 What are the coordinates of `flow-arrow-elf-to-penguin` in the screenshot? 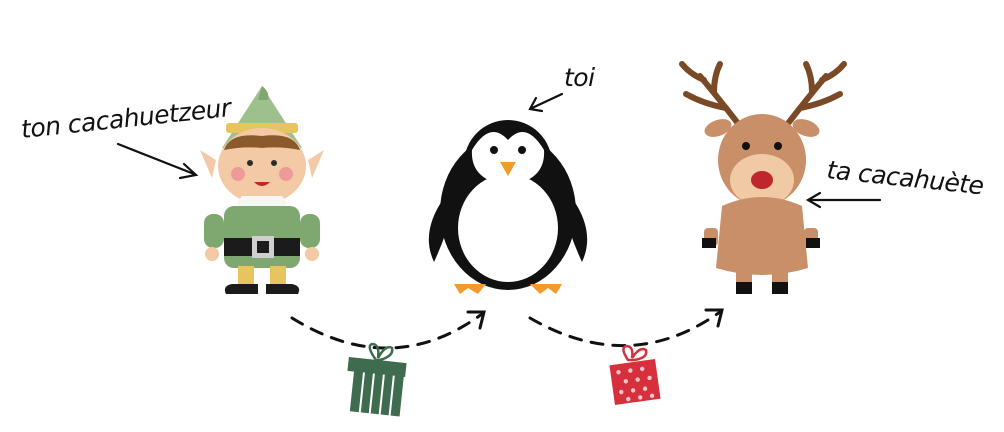 It's located at (387, 331).